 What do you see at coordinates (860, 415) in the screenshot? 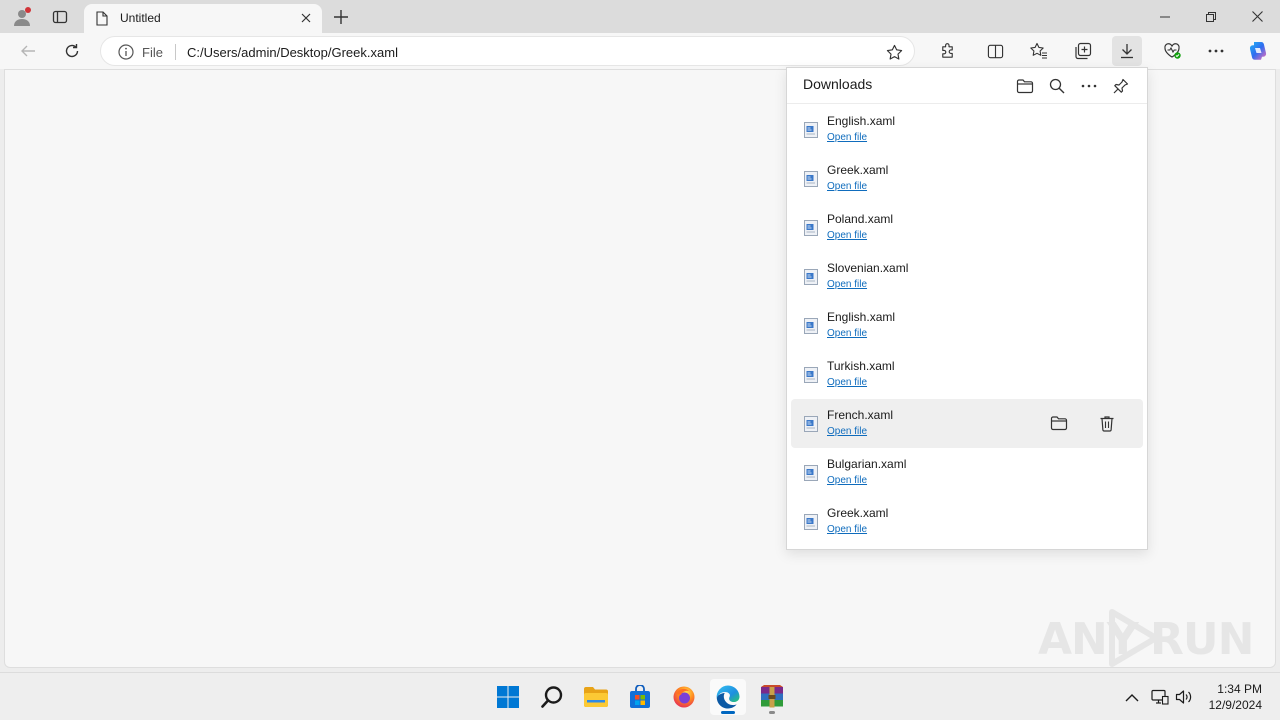
I see `download-file-name: French.xaml` at bounding box center [860, 415].